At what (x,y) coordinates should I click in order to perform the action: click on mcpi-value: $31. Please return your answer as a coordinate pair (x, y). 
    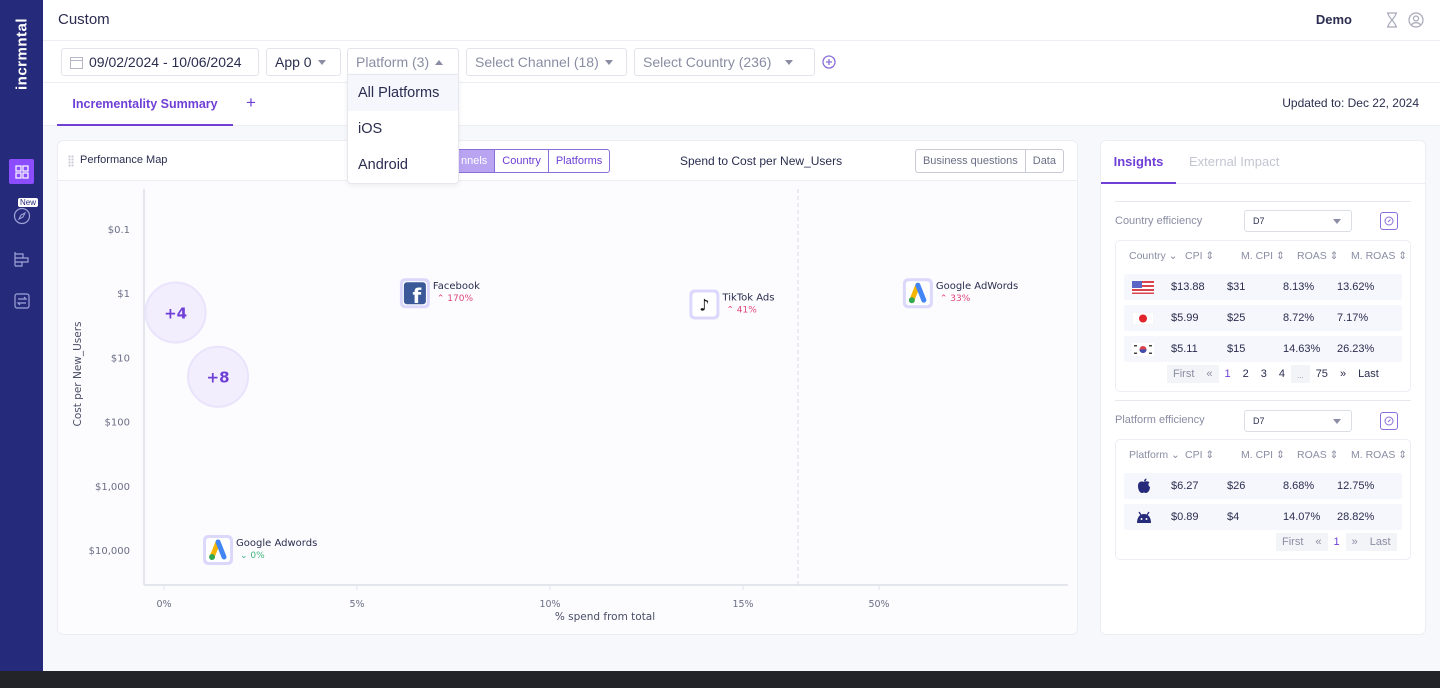
    Looking at the image, I should click on (1236, 287).